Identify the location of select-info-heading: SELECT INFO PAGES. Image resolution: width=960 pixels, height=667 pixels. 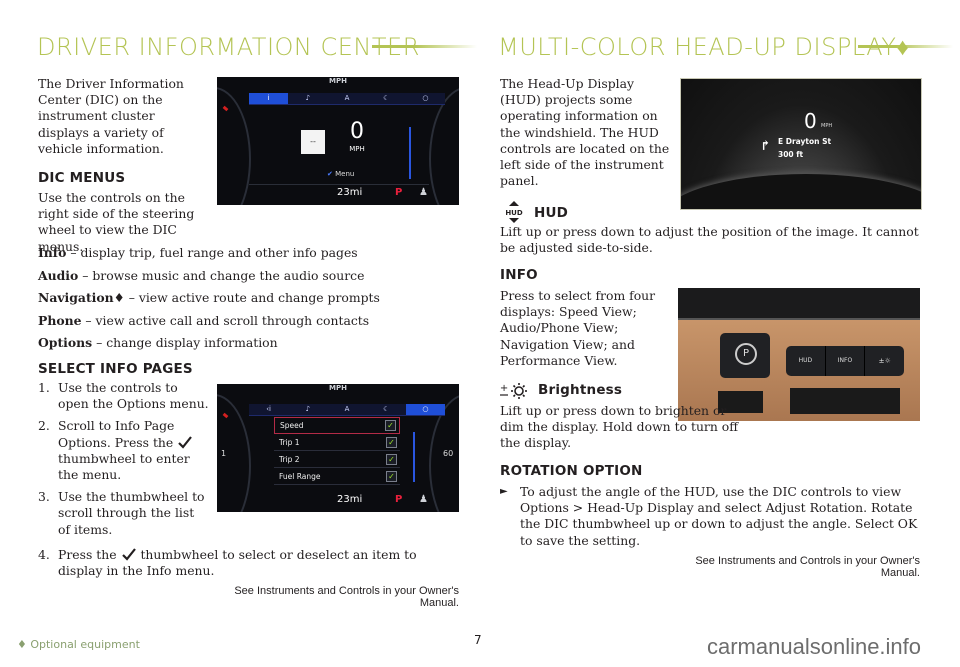
(115, 369).